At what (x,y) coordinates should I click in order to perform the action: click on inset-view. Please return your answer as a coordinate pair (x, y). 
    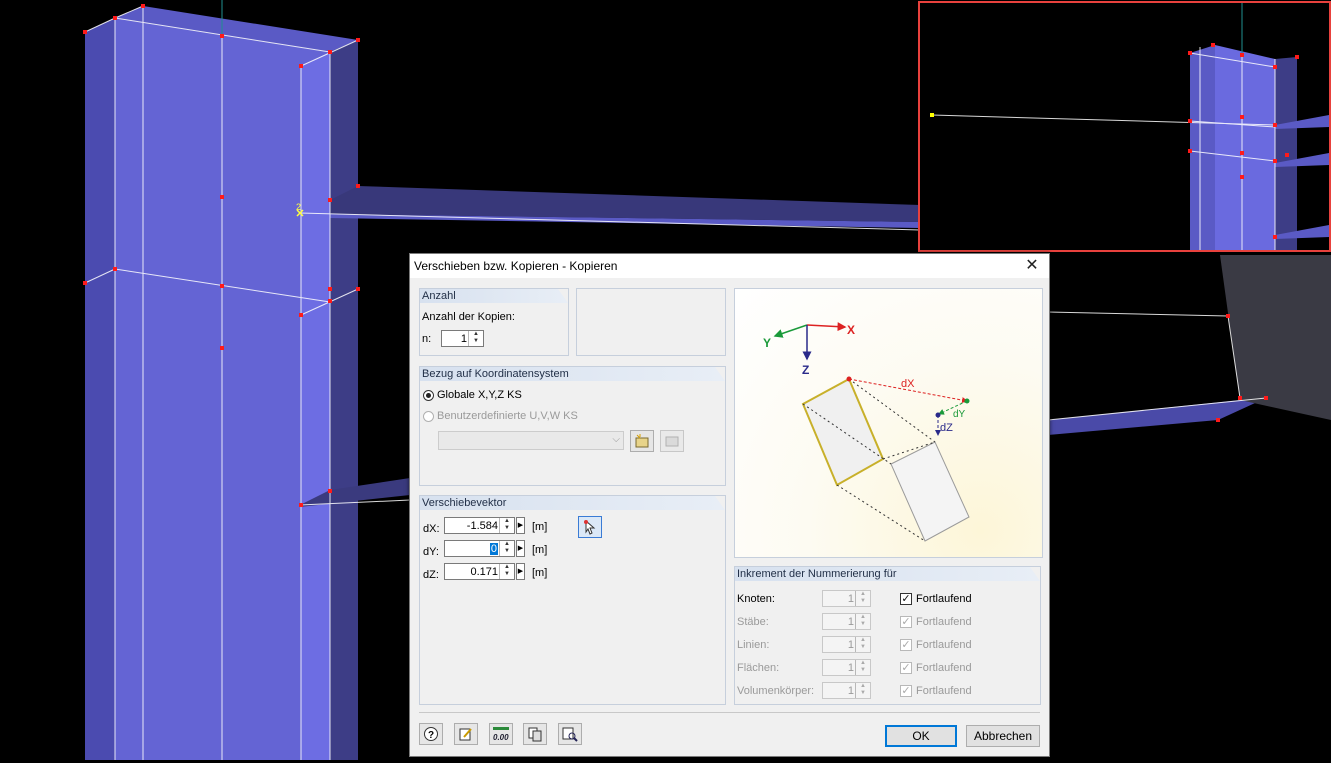
    Looking at the image, I should click on (1124, 126).